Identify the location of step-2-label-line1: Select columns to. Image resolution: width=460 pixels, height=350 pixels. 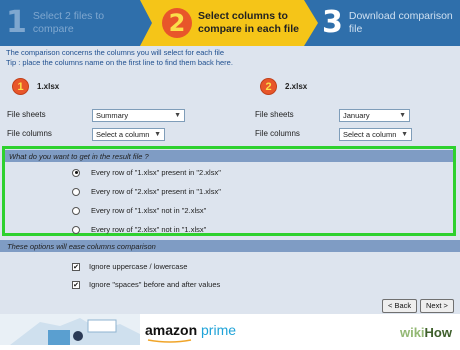
(243, 16).